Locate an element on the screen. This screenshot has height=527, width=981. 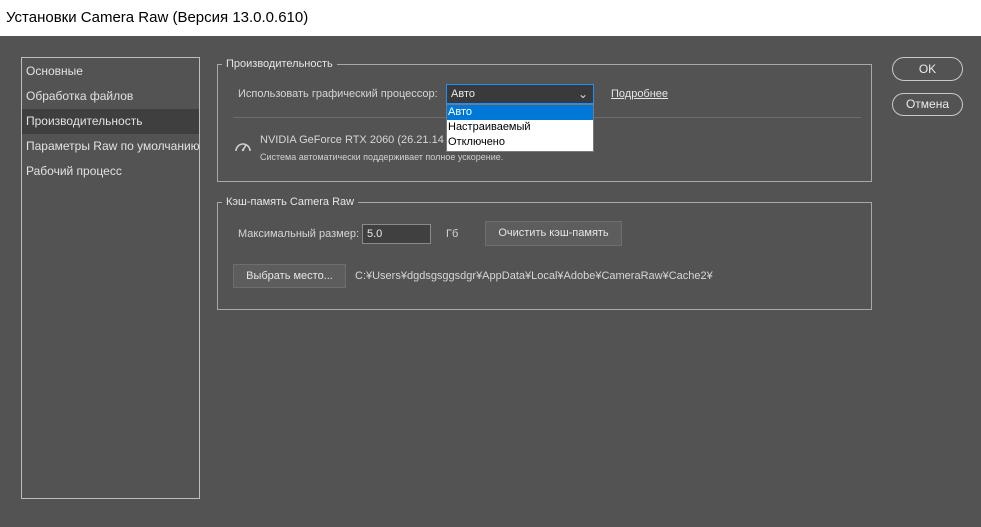
chevron-down-icon: ⌄ is located at coordinates (582, 94).